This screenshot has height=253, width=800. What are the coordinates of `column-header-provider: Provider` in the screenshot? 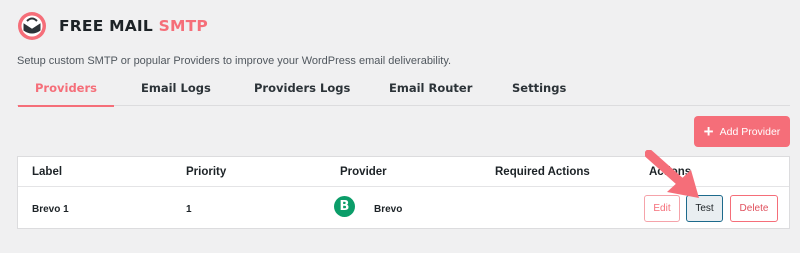 It's located at (363, 172).